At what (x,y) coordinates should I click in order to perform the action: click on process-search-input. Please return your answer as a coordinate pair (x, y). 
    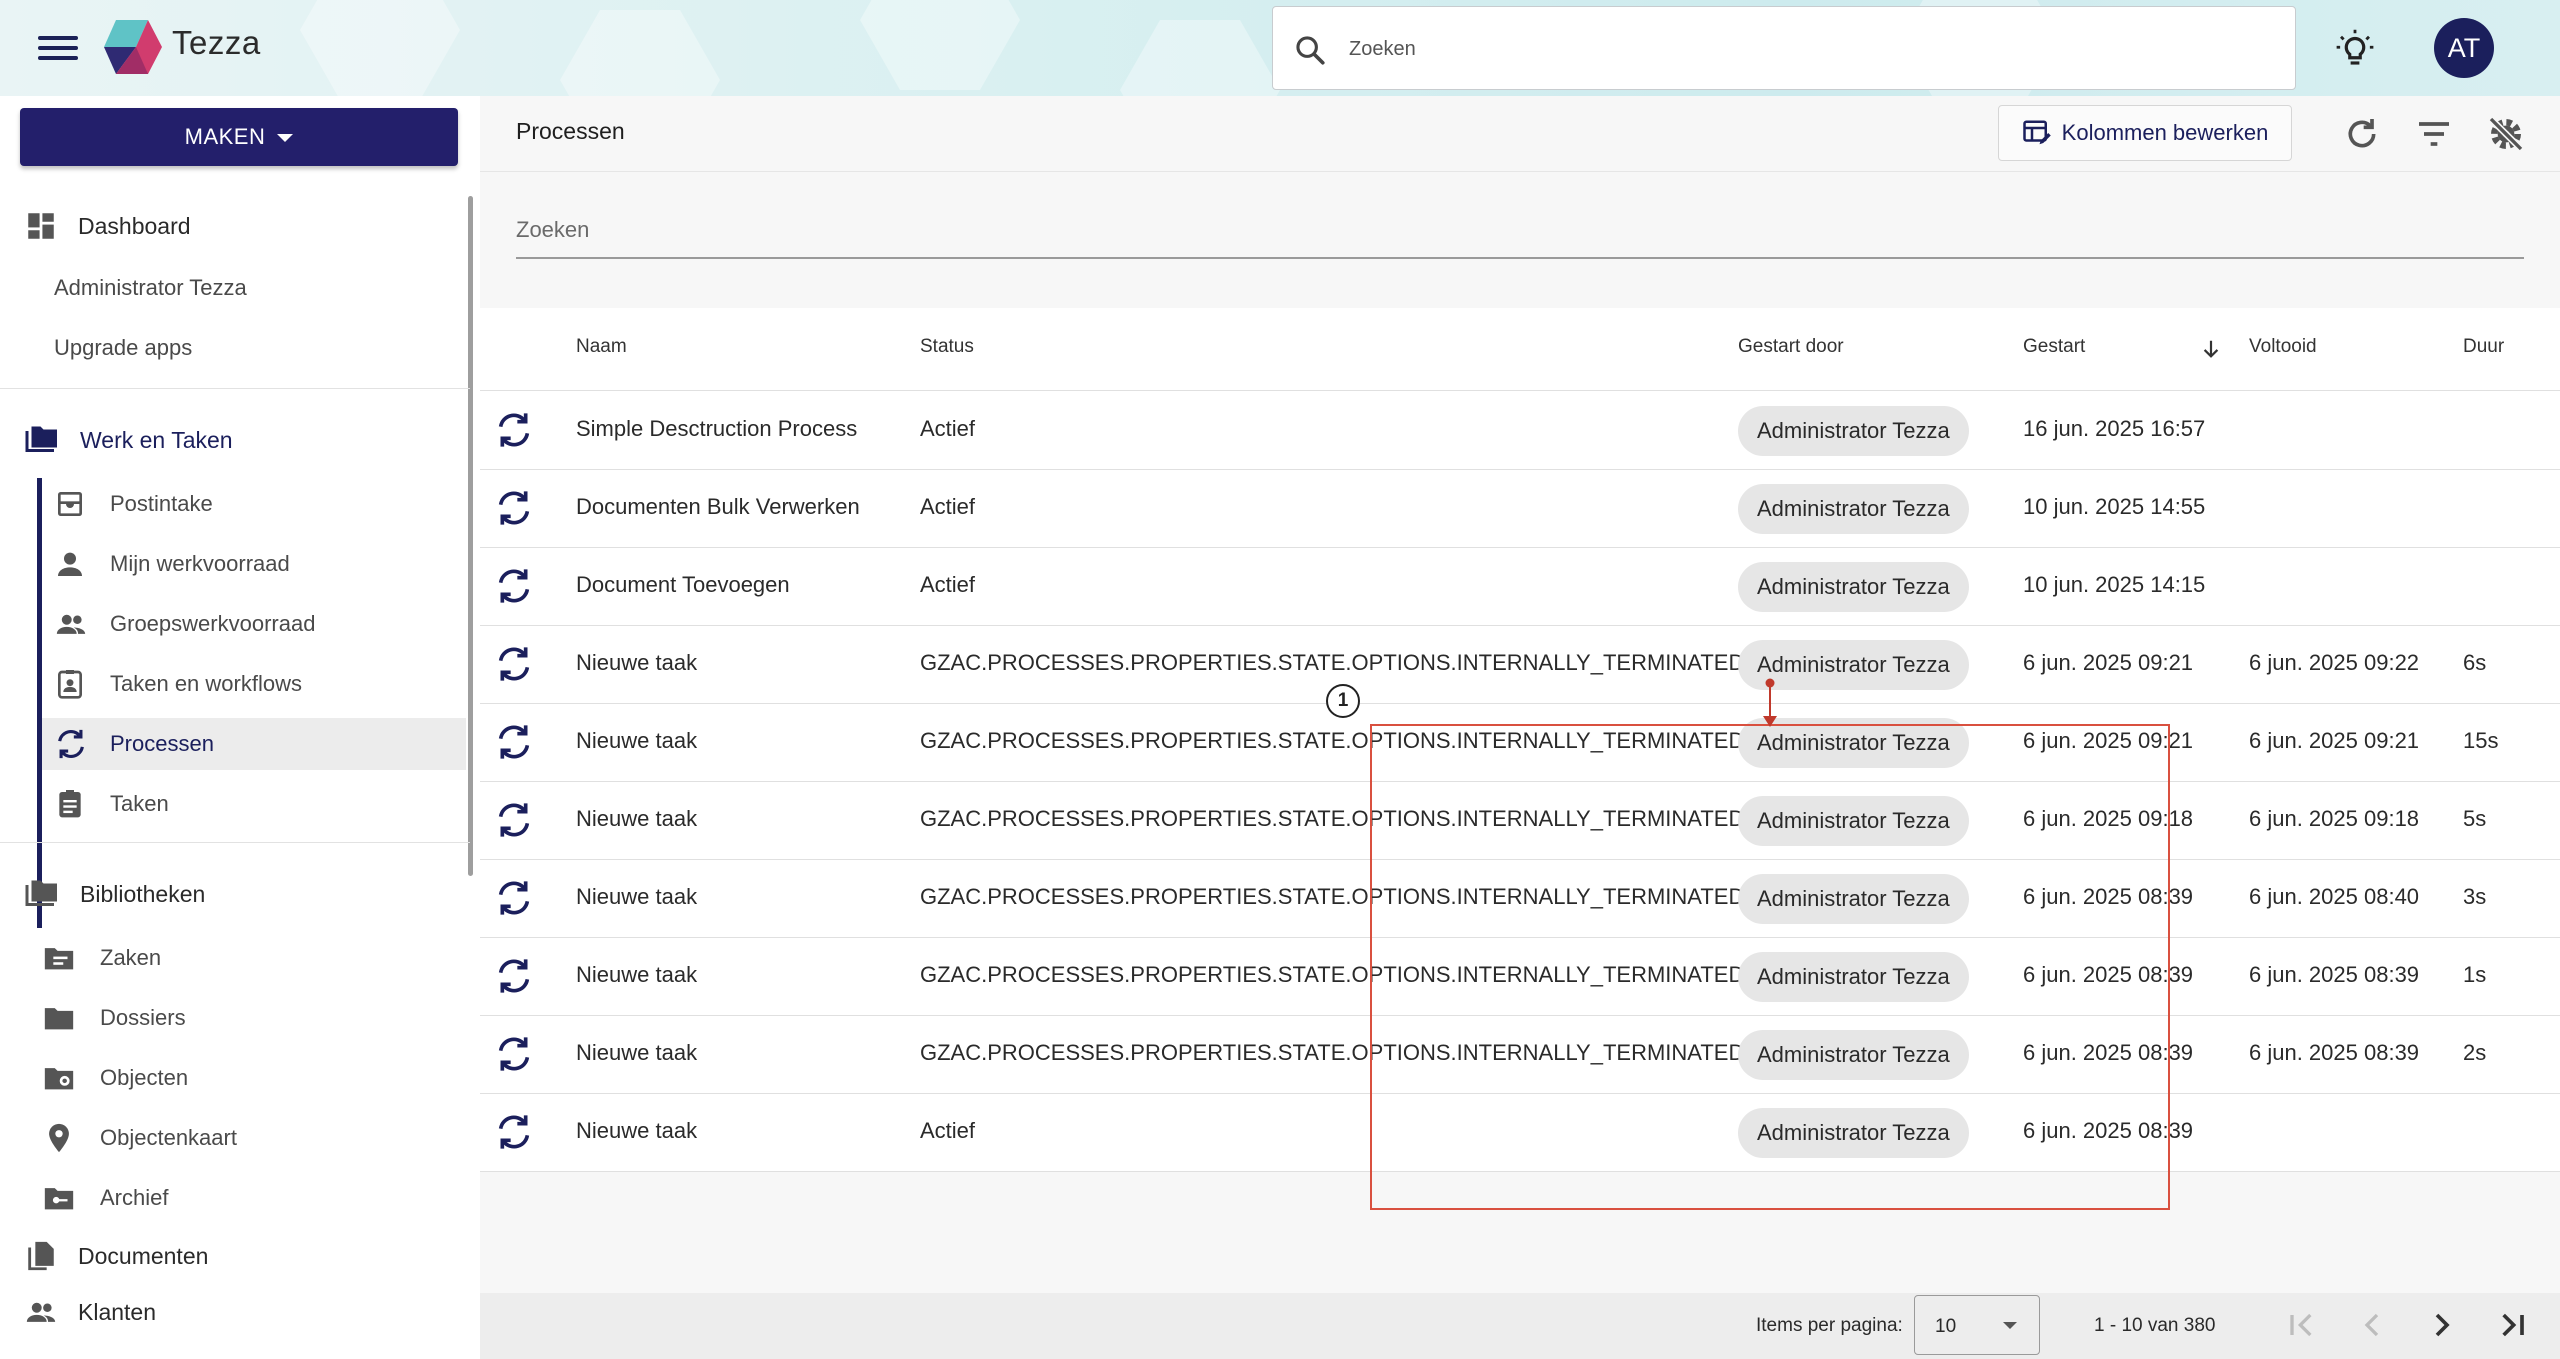
    Looking at the image, I should click on (1520, 231).